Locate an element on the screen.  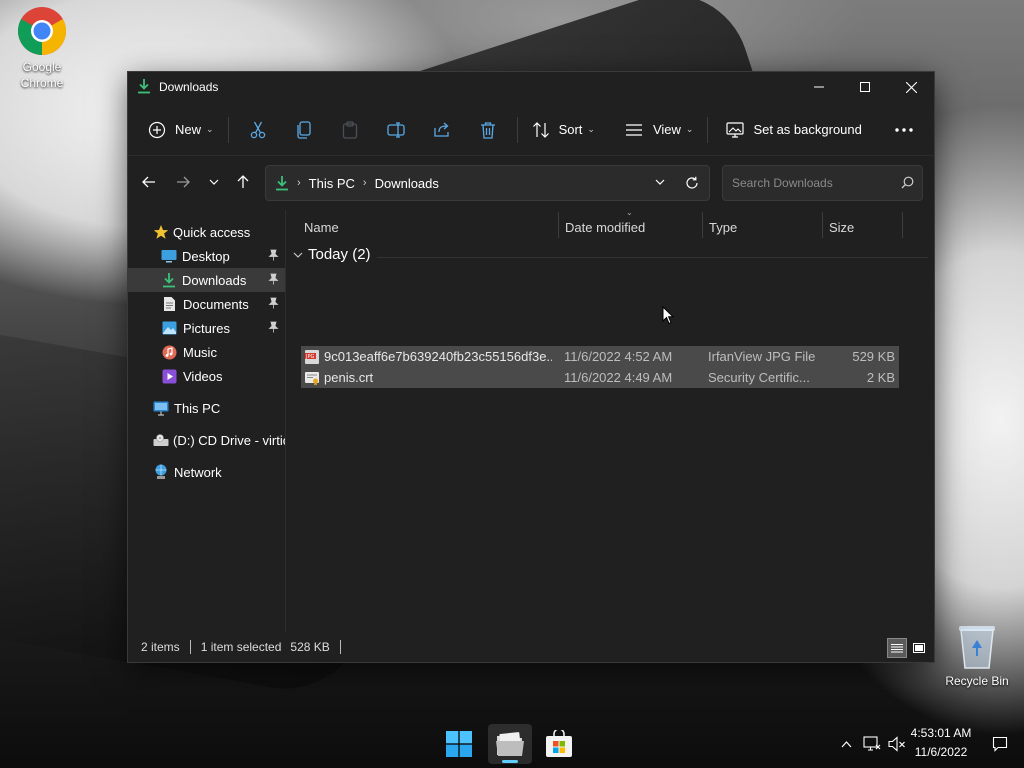
sidebar-item-desktop: Desktop is located at coordinates (206, 256).